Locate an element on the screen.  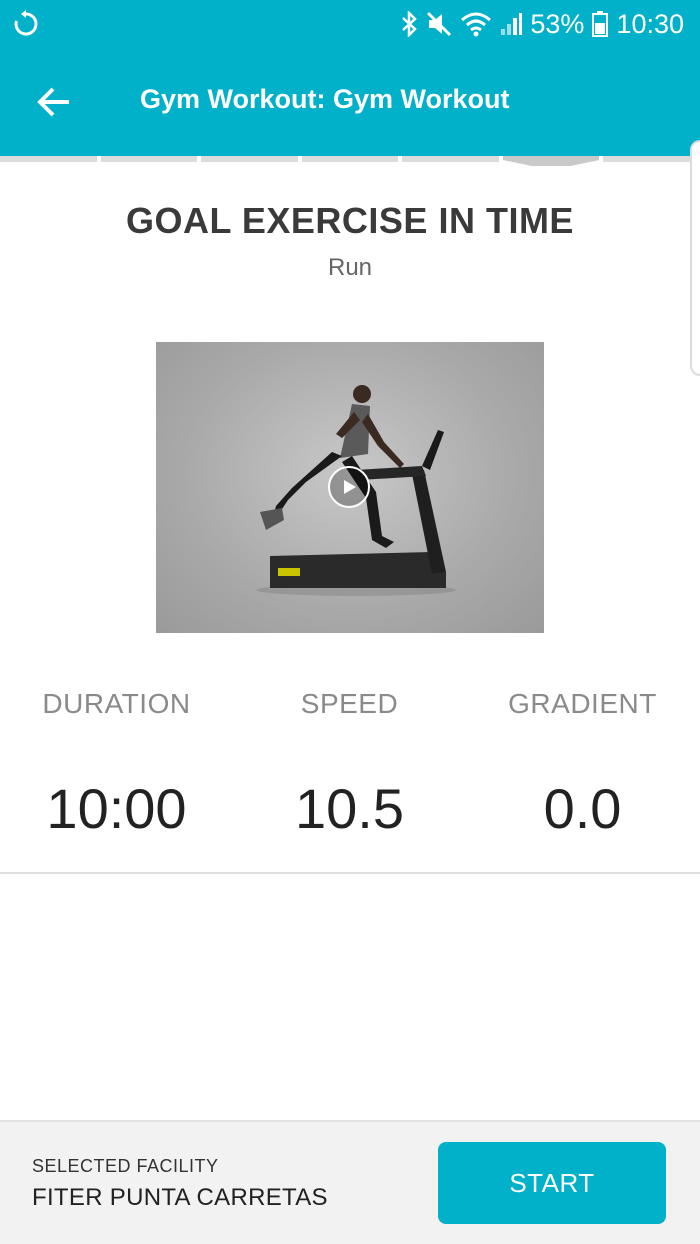
divider is located at coordinates (350, 873).